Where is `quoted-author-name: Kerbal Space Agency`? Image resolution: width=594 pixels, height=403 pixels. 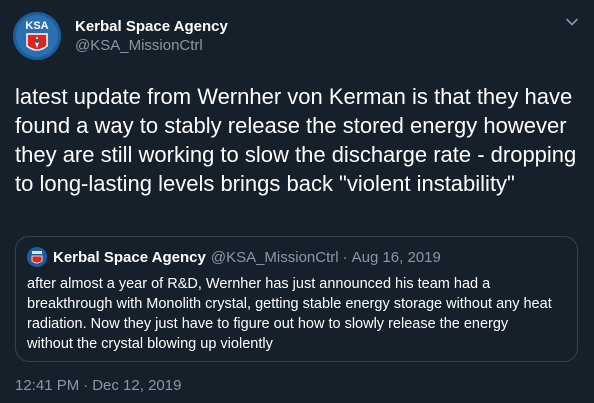
quoted-author-name: Kerbal Space Agency is located at coordinates (129, 257).